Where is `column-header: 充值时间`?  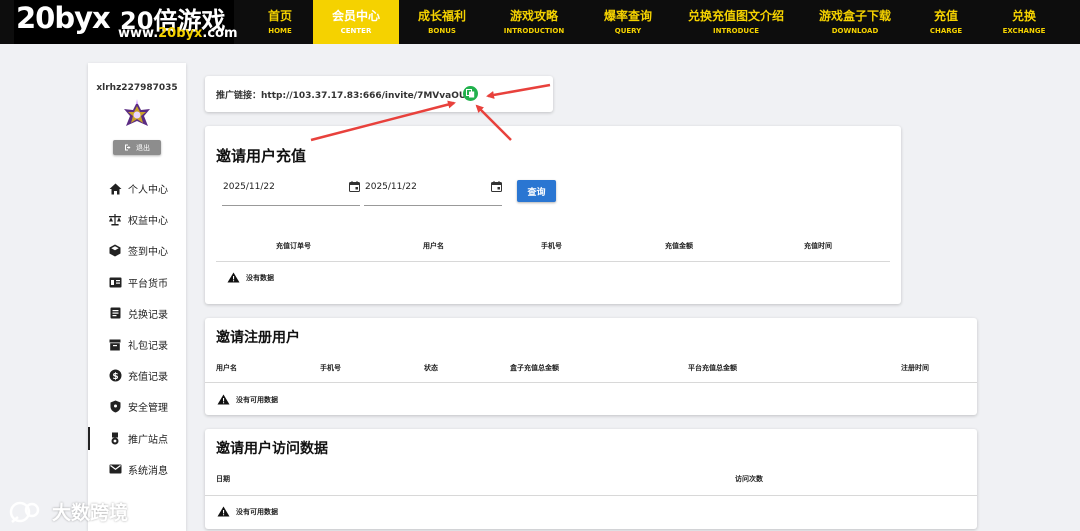 column-header: 充值时间 is located at coordinates (818, 246).